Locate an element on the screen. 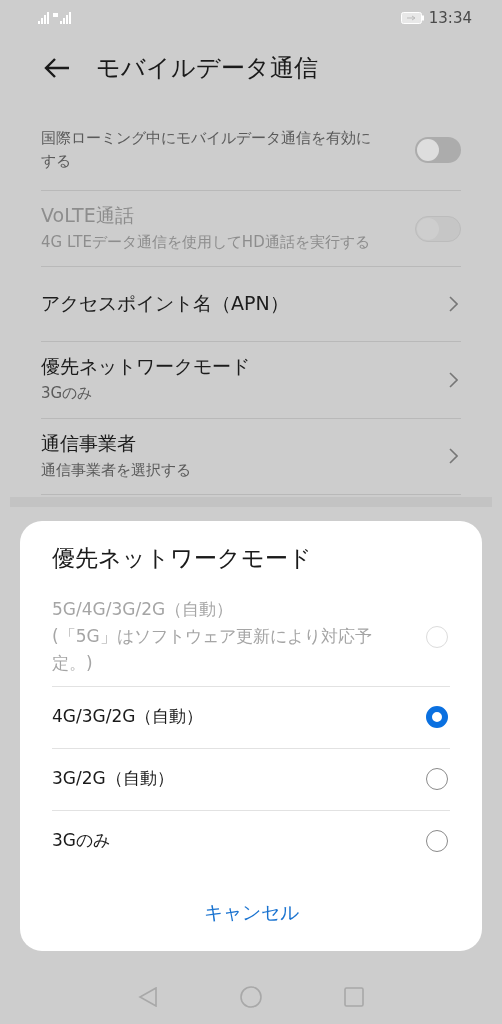  status-time: 13:34 is located at coordinates (450, 18).